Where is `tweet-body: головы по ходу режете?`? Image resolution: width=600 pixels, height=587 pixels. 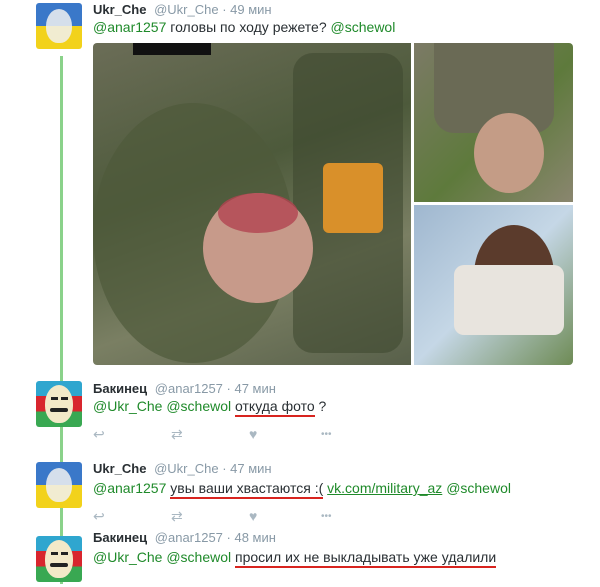 tweet-body: головы по ходу режете? is located at coordinates (248, 27).